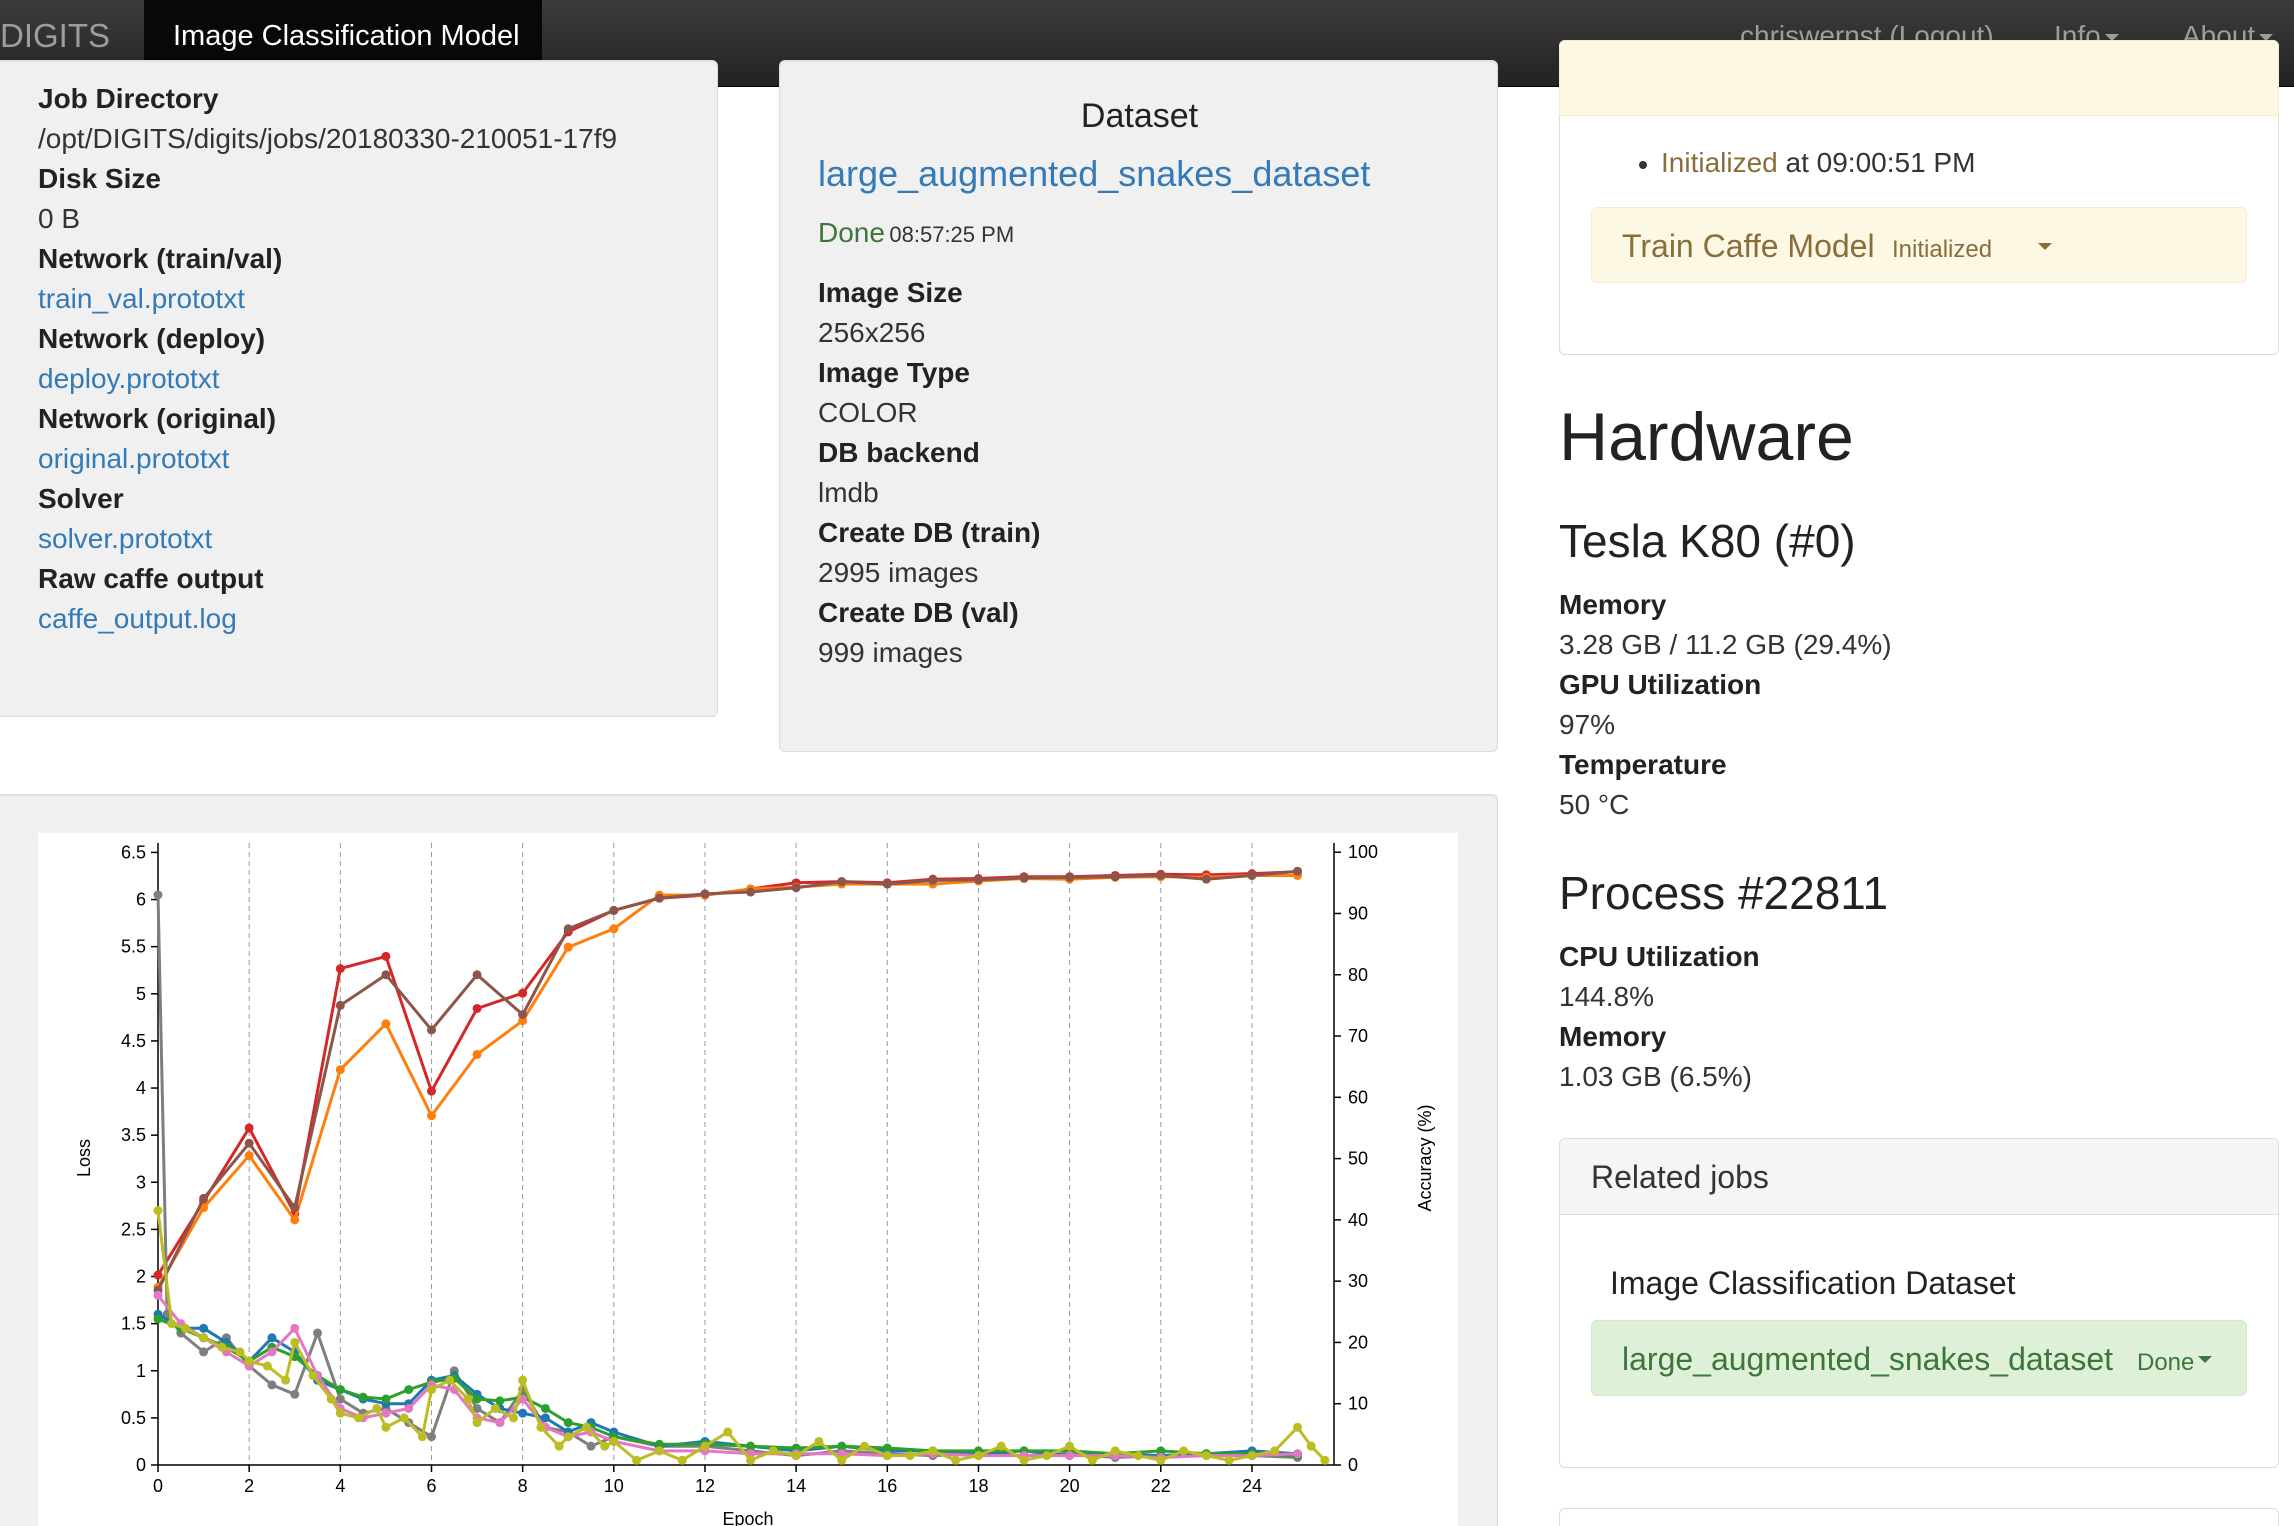  What do you see at coordinates (1139, 116) in the screenshot?
I see `dataset-heading: Dataset` at bounding box center [1139, 116].